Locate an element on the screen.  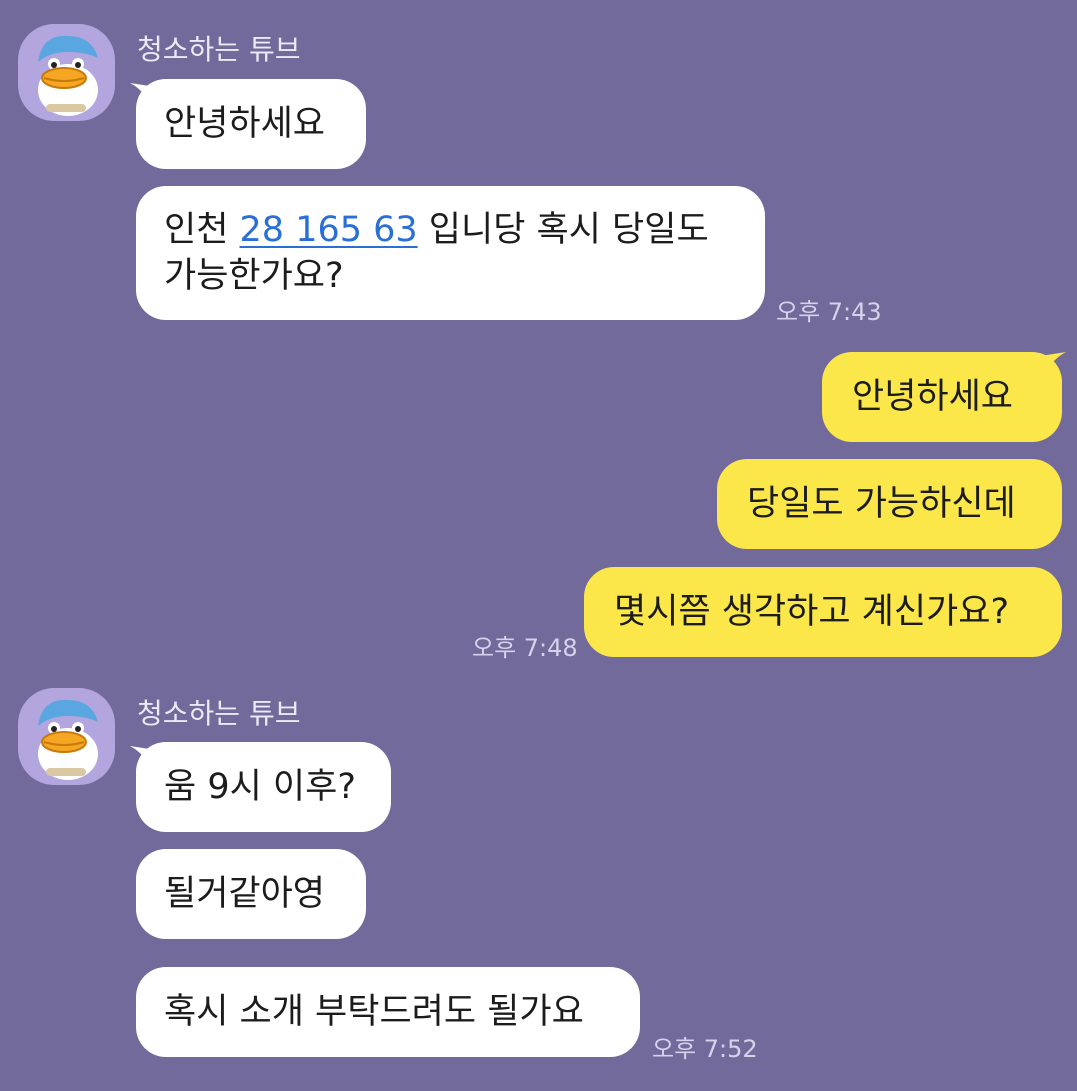
outgoing-message-bubble: 당일도 가능하신데 is located at coordinates (889, 504).